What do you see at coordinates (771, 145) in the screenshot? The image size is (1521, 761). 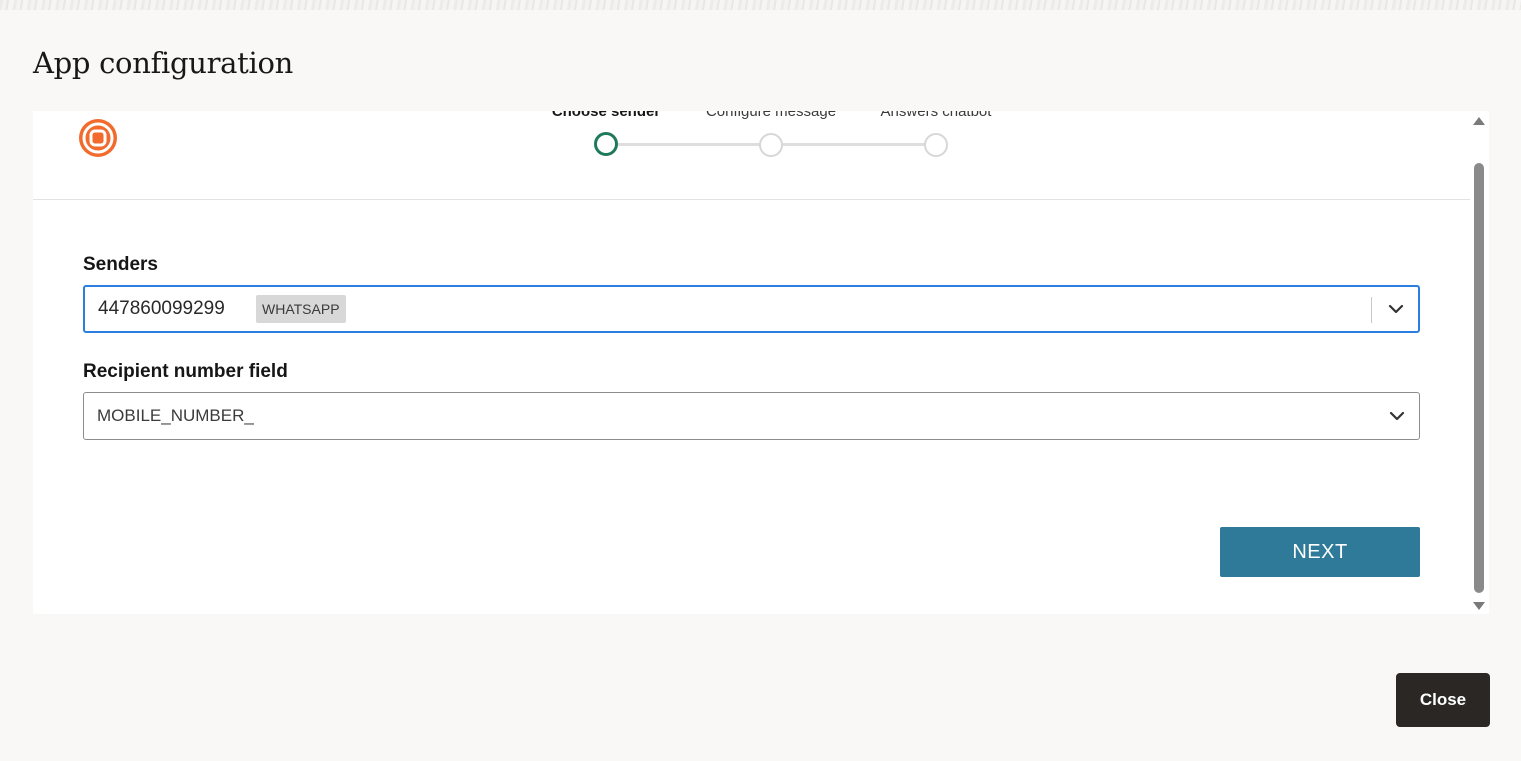 I see `step-circle-configure-message` at bounding box center [771, 145].